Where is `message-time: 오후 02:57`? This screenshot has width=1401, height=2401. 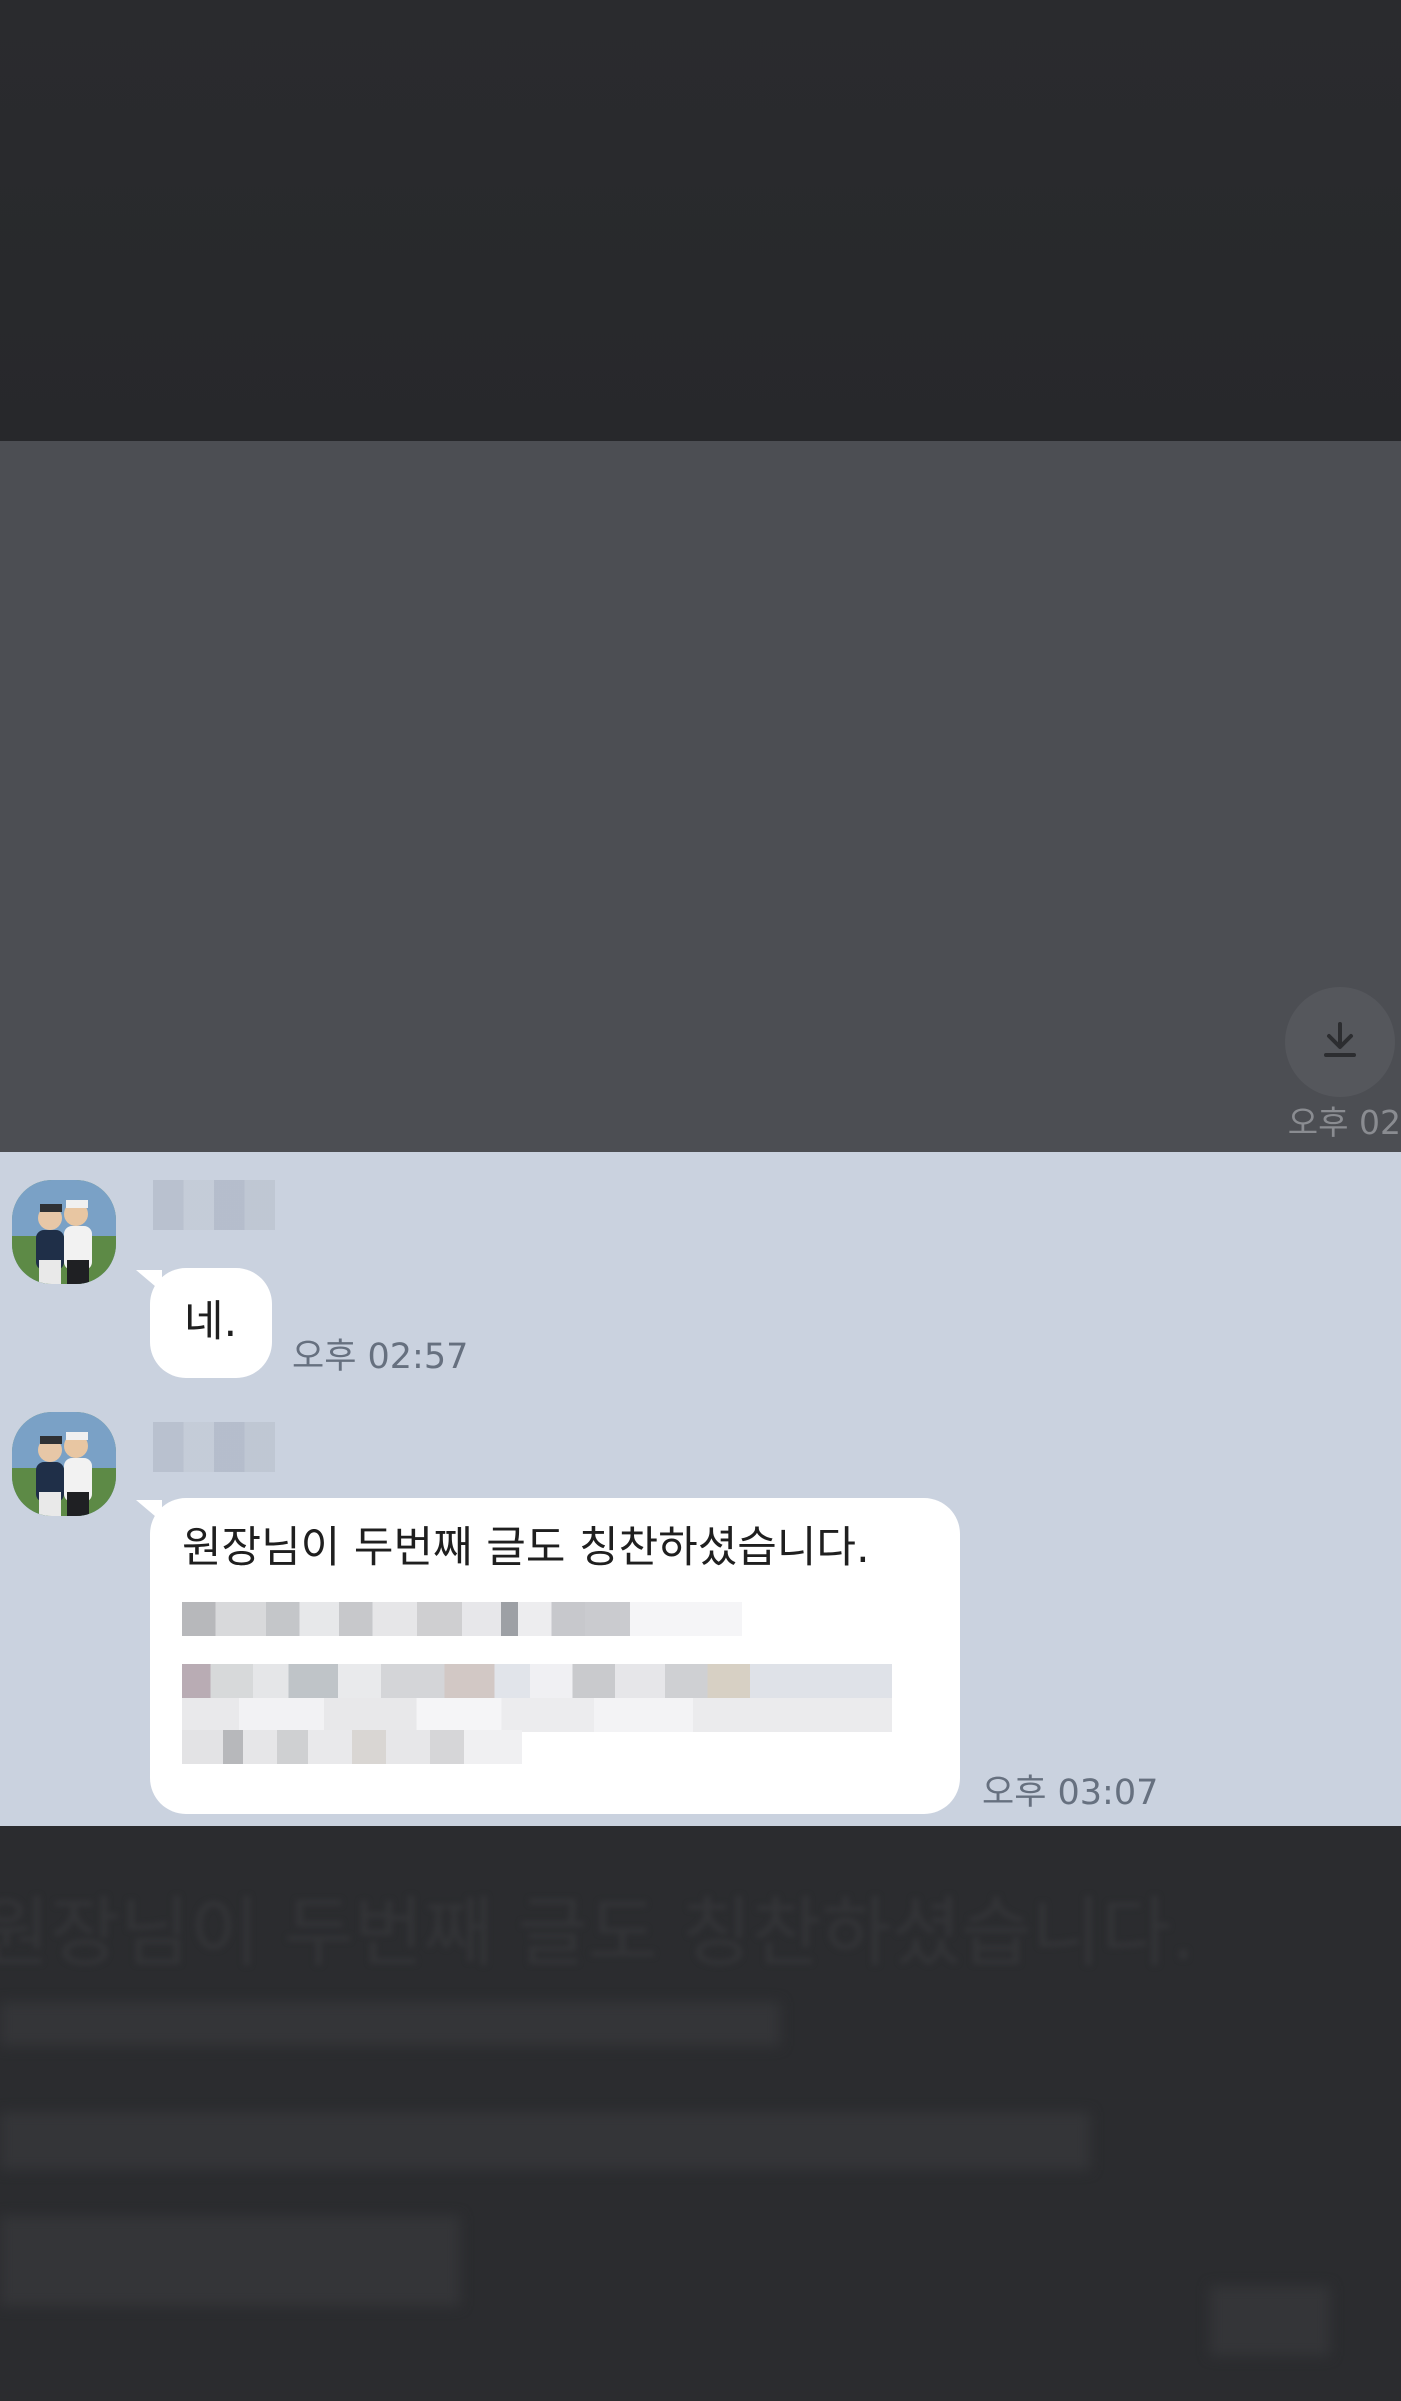
message-time: 오후 02:57 is located at coordinates (380, 1357).